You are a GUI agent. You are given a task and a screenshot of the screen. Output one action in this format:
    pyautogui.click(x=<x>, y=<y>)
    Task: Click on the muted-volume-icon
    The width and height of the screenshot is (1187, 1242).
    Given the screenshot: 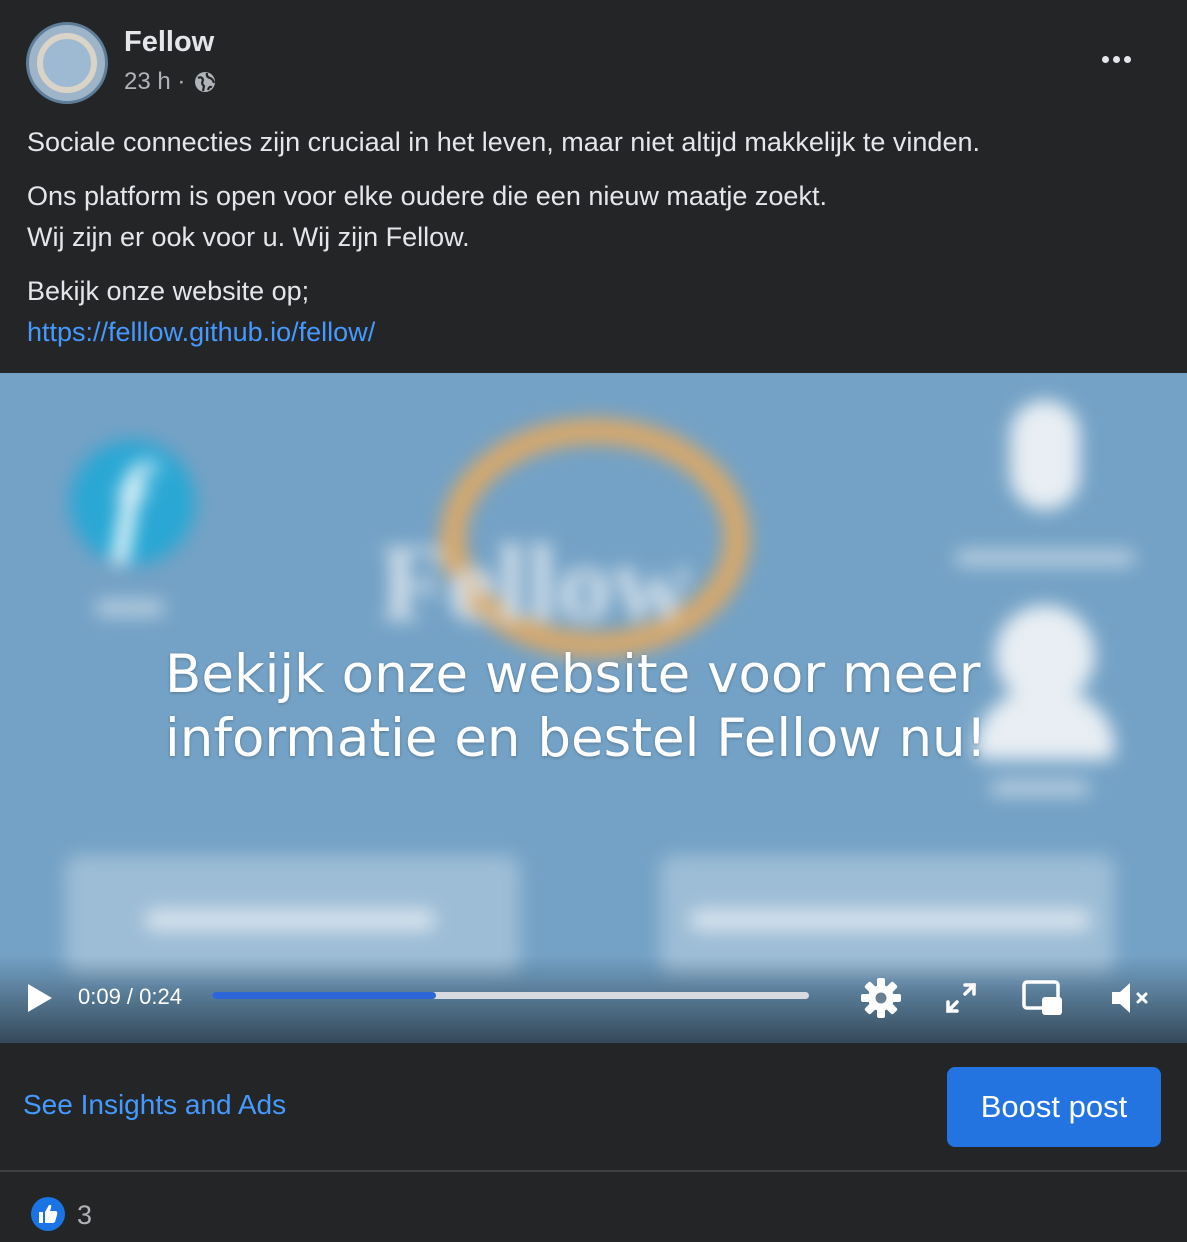 What is the action you would take?
    pyautogui.click(x=1131, y=998)
    